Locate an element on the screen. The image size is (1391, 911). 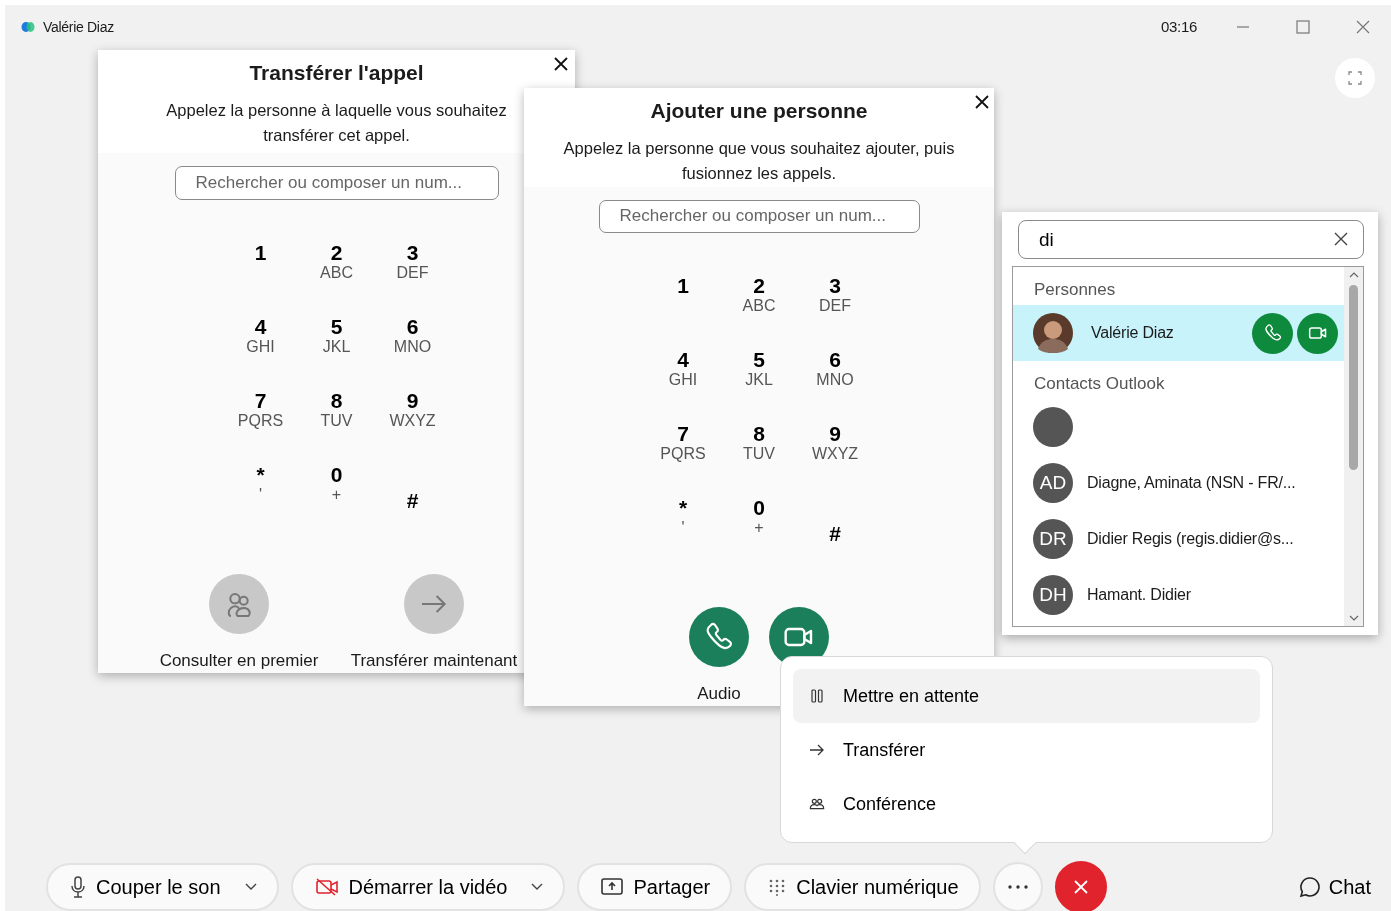
fullscreen-button is located at coordinates (1355, 78).